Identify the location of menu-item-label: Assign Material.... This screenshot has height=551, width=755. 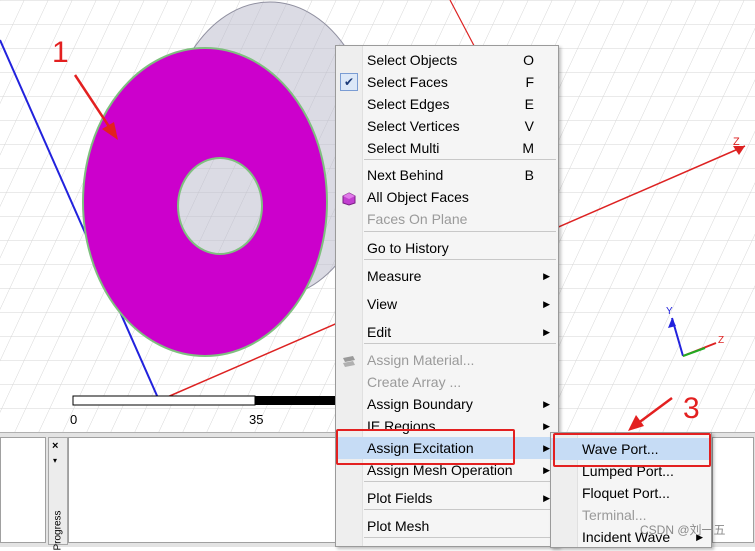
(421, 360).